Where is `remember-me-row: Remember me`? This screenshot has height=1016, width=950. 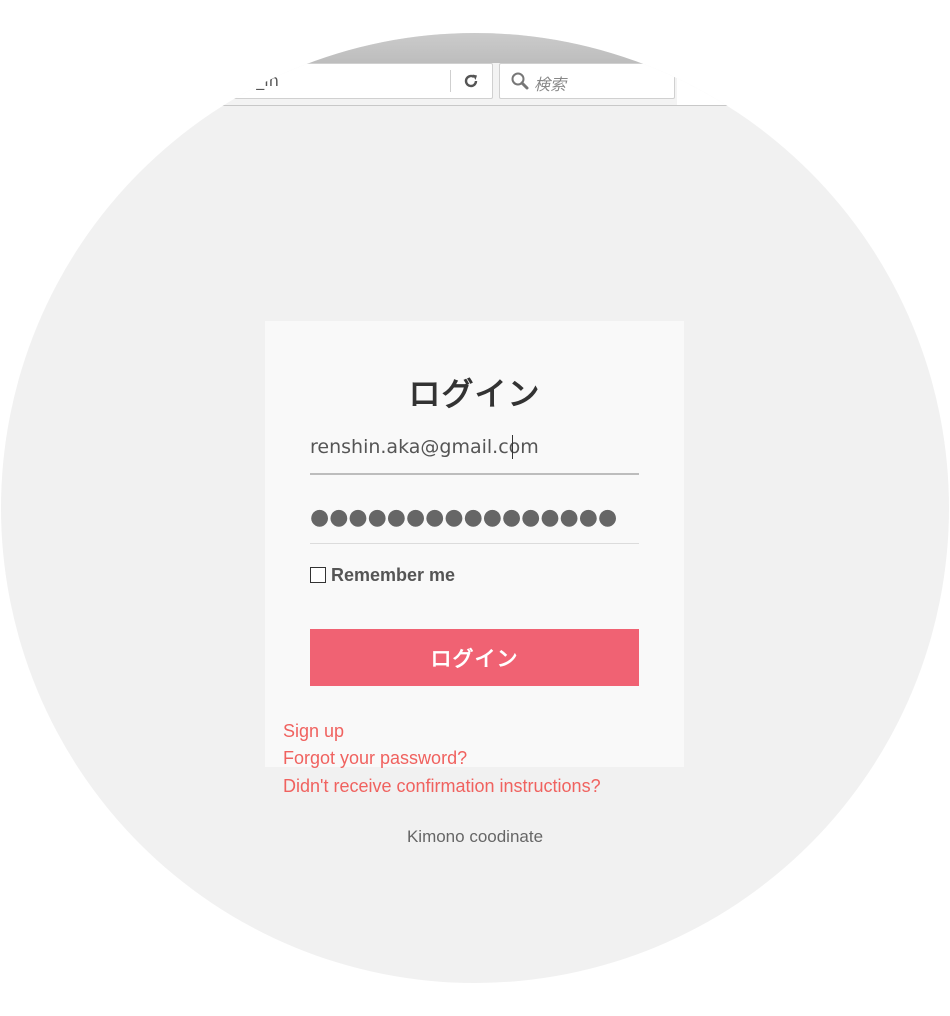
remember-me-row: Remember me is located at coordinates (382, 575).